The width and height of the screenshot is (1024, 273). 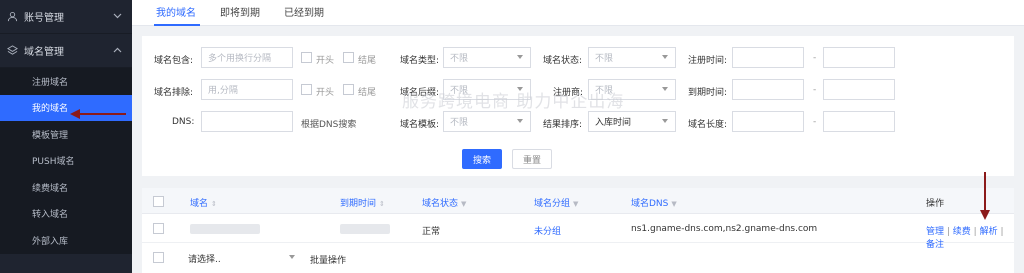 What do you see at coordinates (362, 202) in the screenshot?
I see `column-header-expiration: 到期时间 ⇕` at bounding box center [362, 202].